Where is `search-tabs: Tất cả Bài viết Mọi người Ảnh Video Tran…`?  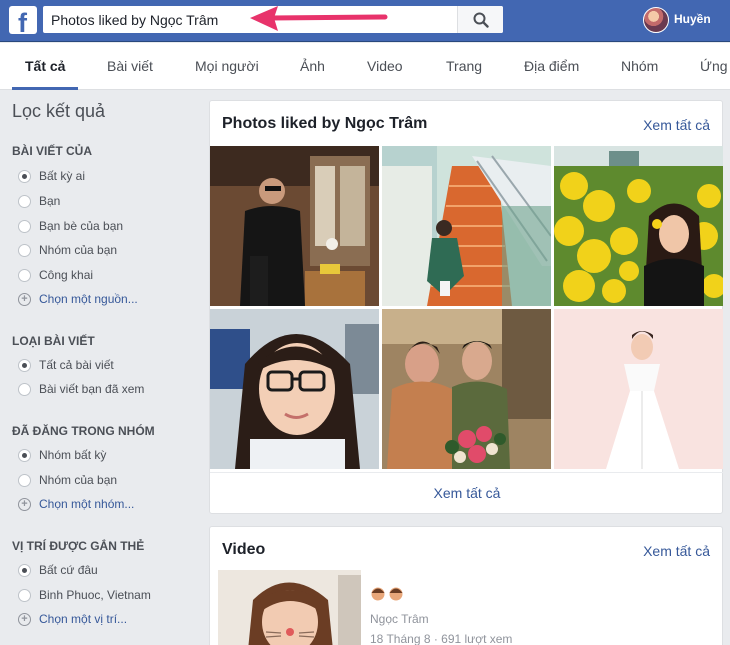
search-tabs: Tất cả Bài viết Mọi người Ảnh Video Tran… is located at coordinates (365, 66).